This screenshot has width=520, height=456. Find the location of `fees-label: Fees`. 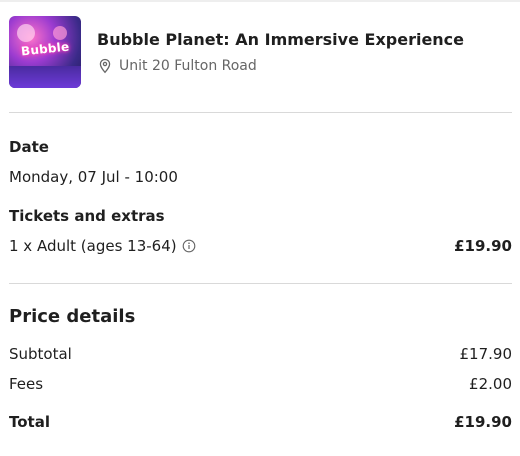

fees-label: Fees is located at coordinates (26, 384).